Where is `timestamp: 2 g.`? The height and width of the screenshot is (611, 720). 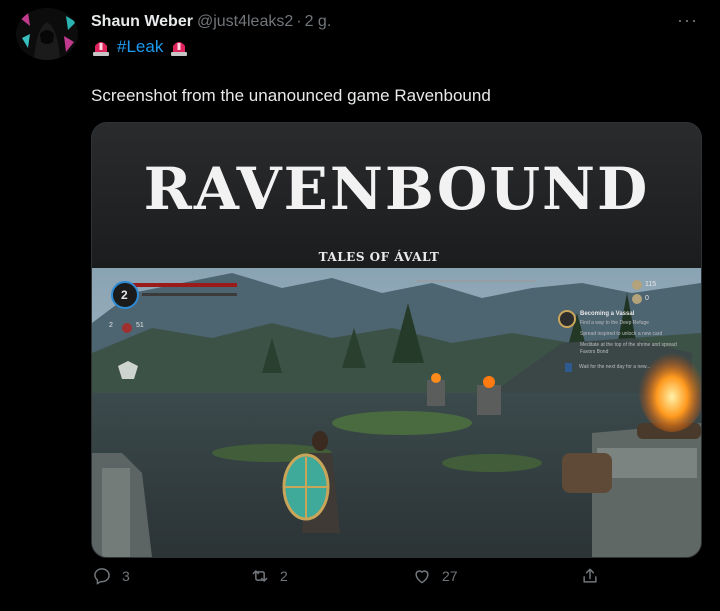
timestamp: 2 g. is located at coordinates (318, 21).